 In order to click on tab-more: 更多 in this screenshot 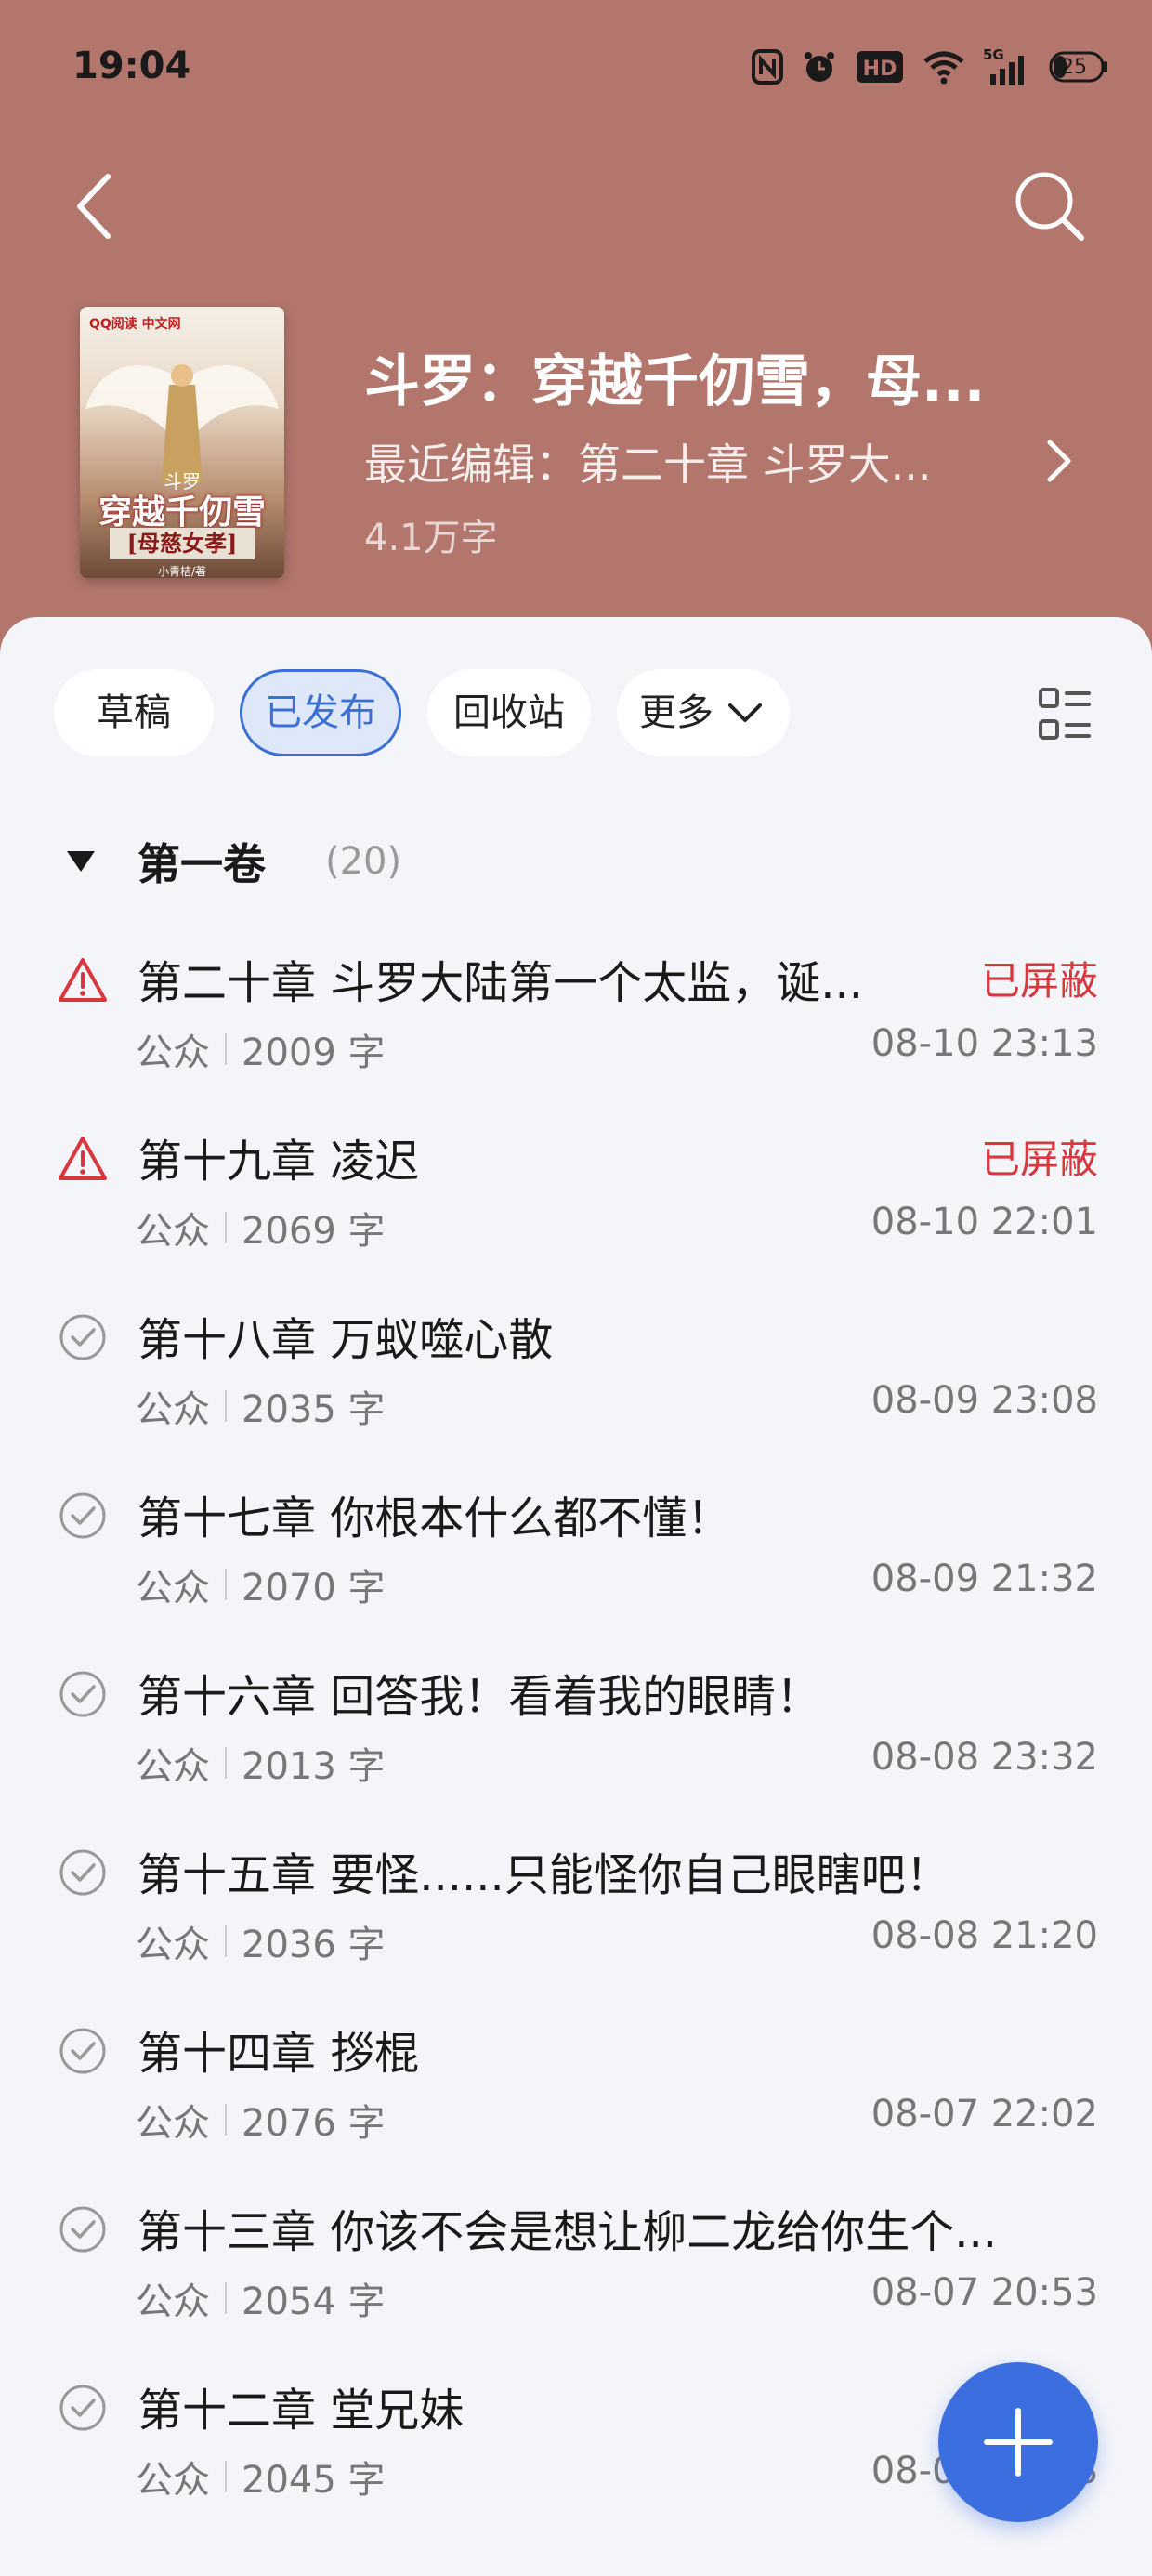, I will do `click(703, 712)`.